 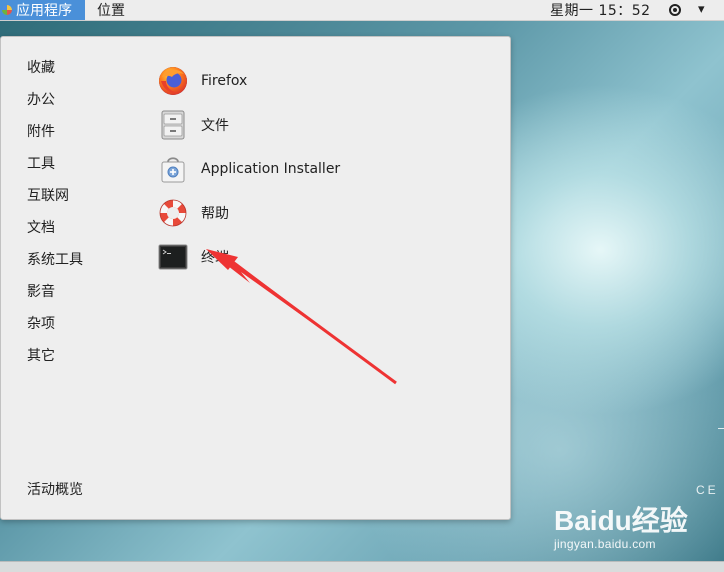 I want to click on top-bar: 应用程序 位置 星期一 15：52 ▾, so click(x=362, y=10).